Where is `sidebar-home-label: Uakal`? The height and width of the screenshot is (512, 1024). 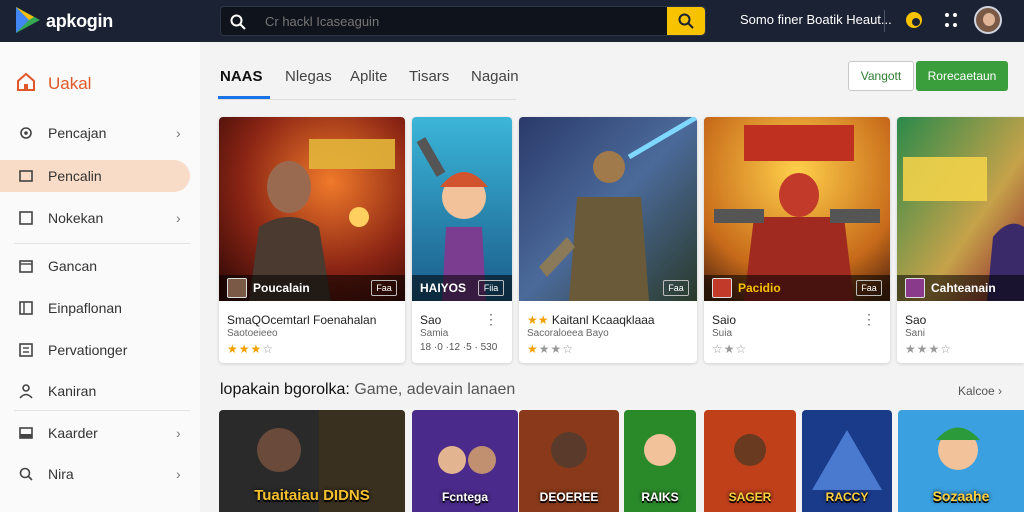
sidebar-home-label: Uakal is located at coordinates (70, 83).